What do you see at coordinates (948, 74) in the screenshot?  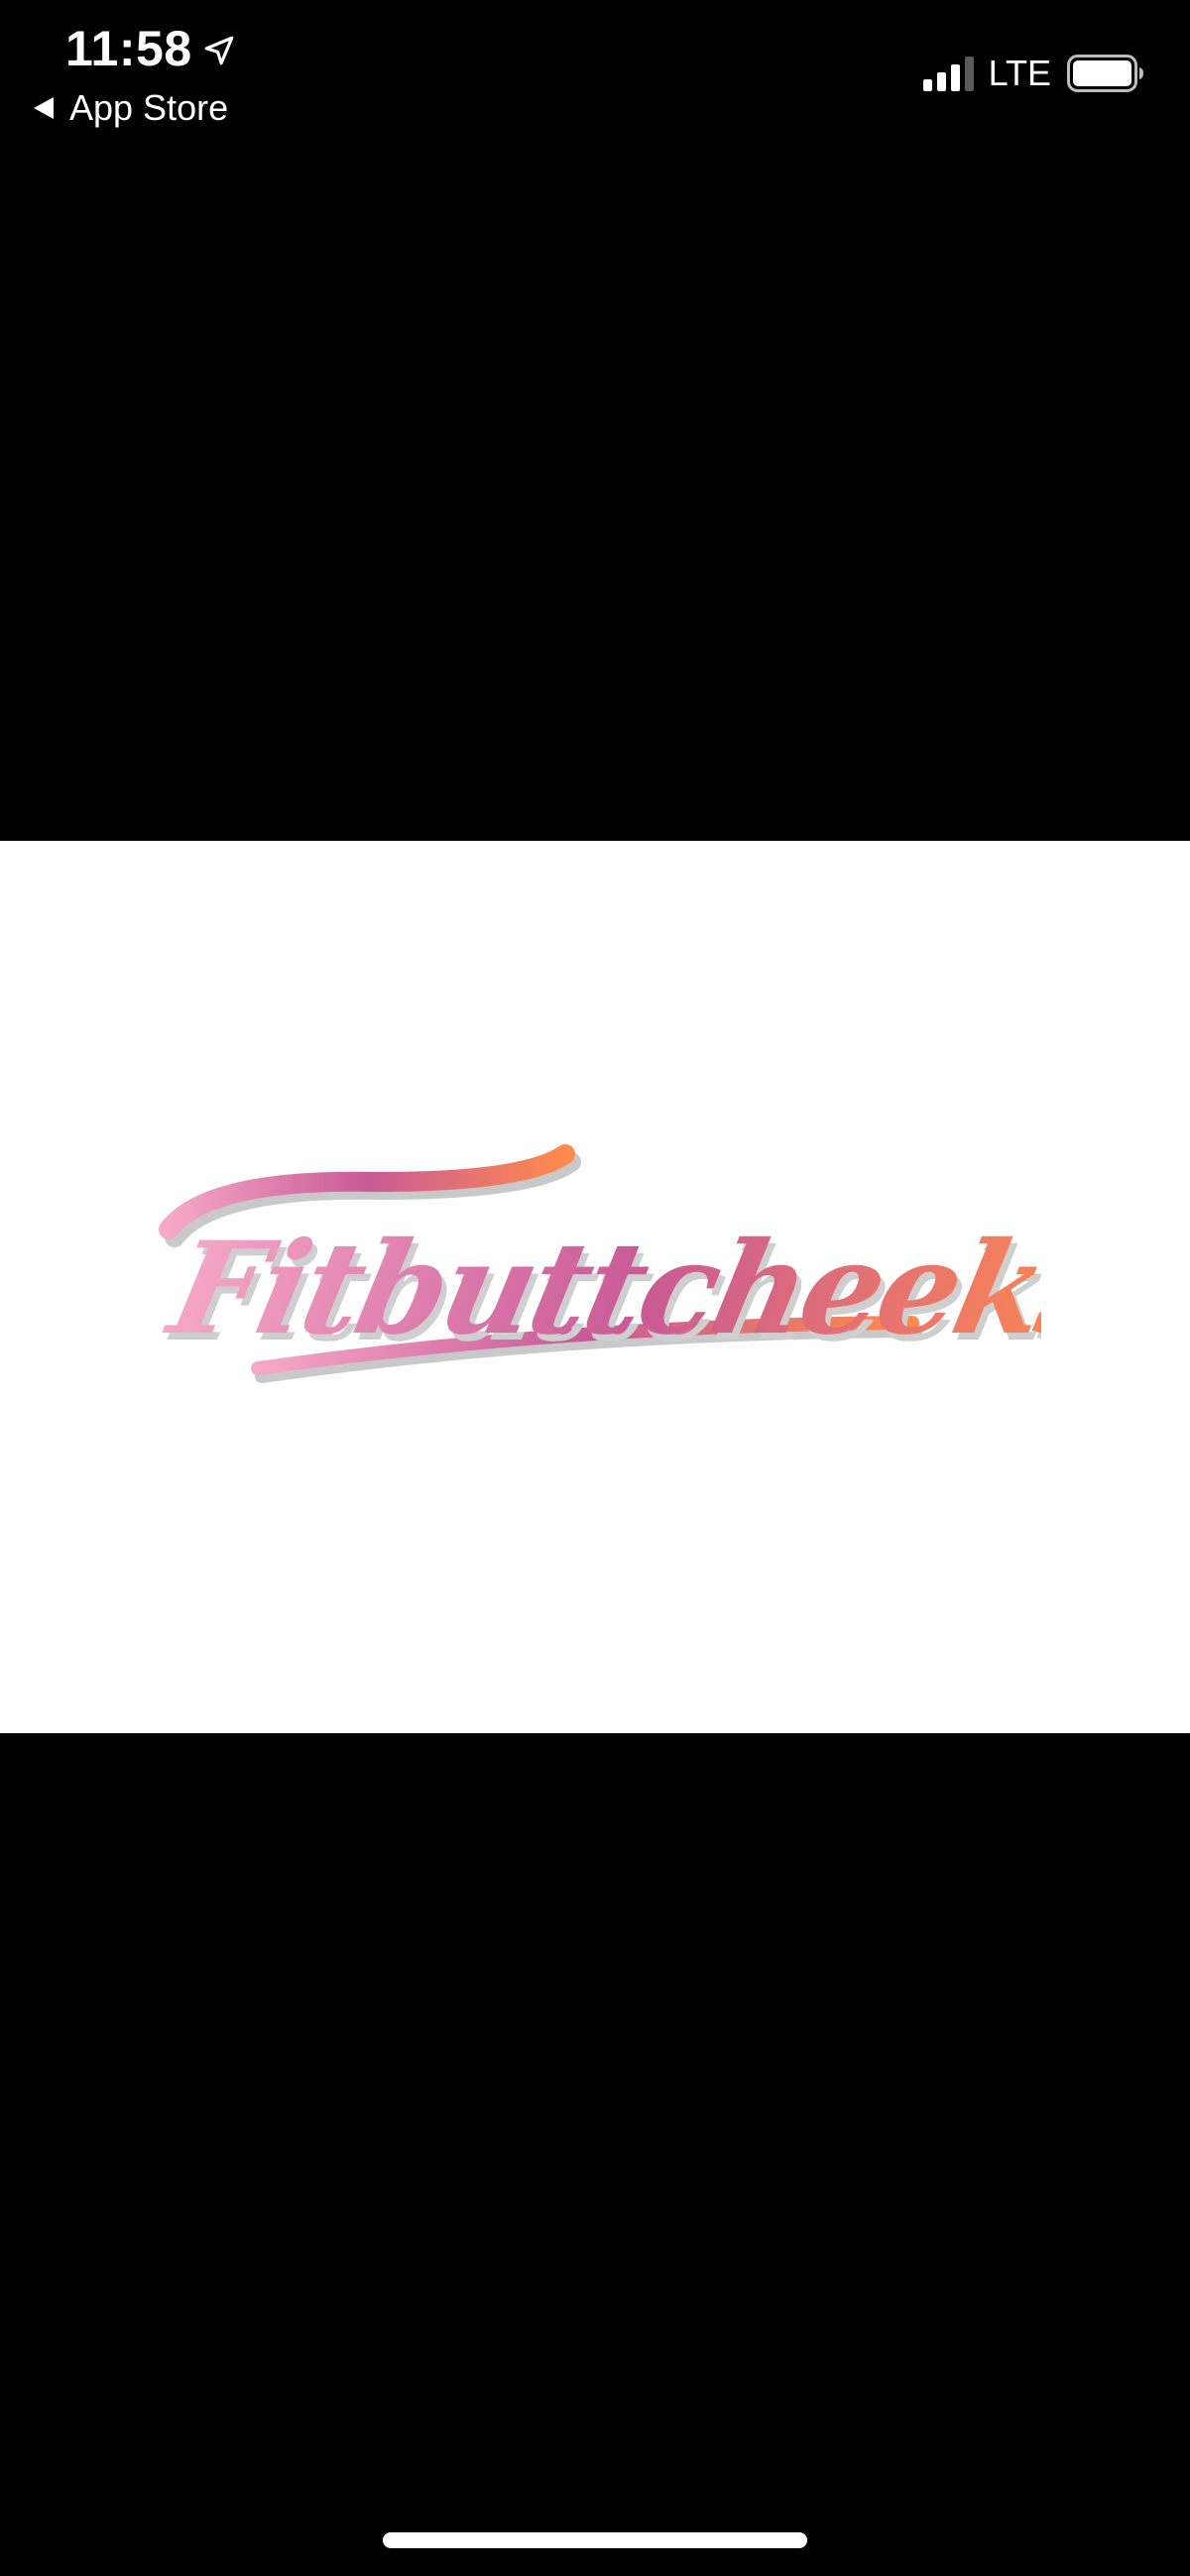 I see `cellular-signal-icon` at bounding box center [948, 74].